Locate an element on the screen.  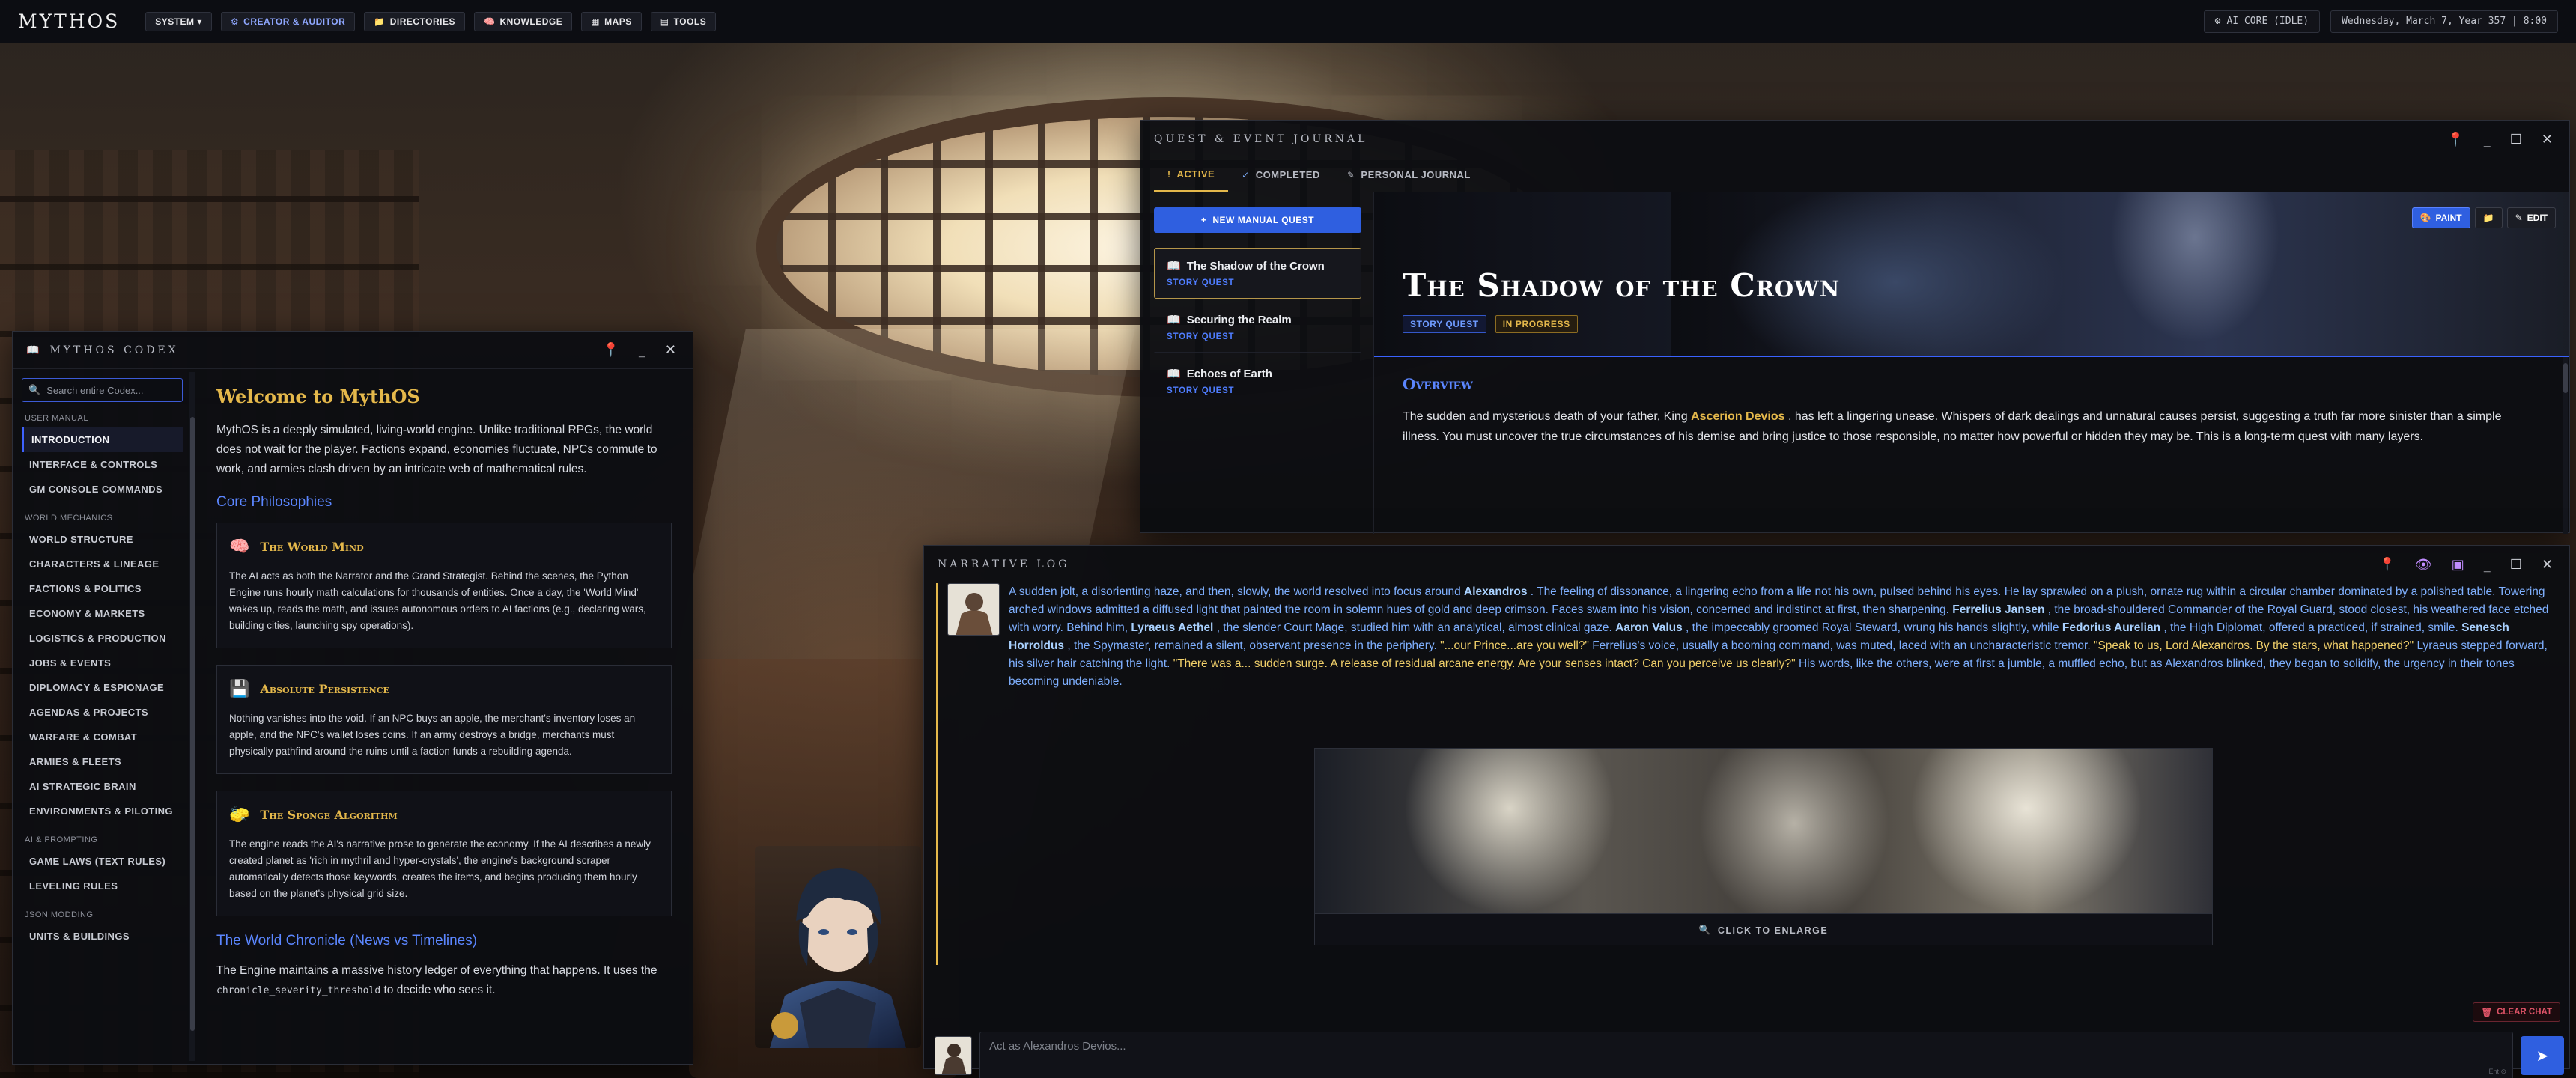
new-manual-quest-button: + NEW MANUAL QUEST is located at coordinates (1257, 220).